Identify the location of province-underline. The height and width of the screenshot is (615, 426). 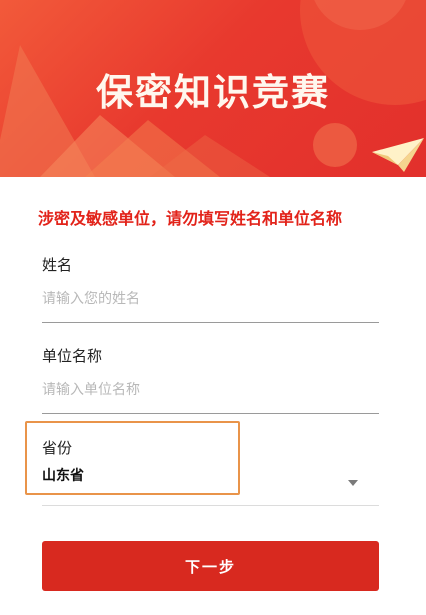
(210, 505).